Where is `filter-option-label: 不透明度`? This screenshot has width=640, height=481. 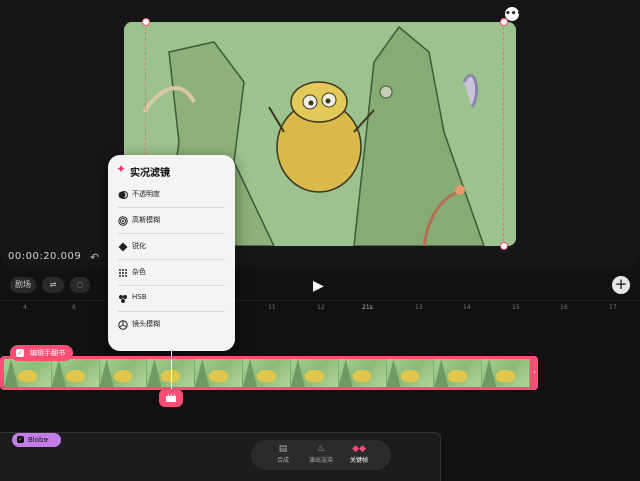 filter-option-label: 不透明度 is located at coordinates (146, 194).